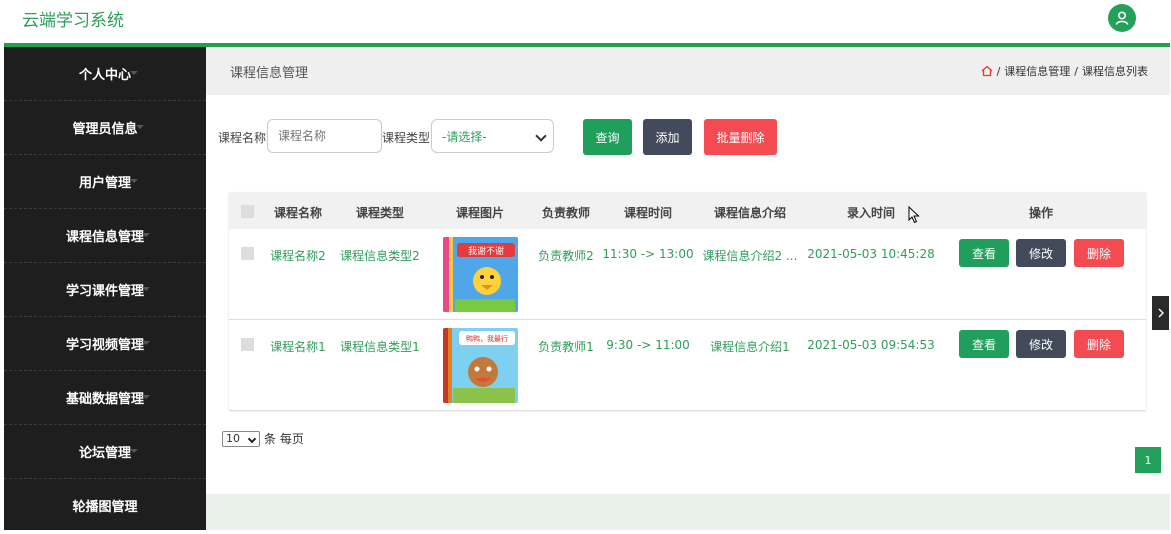 This screenshot has height=534, width=1171. Describe the element at coordinates (241, 438) in the screenshot. I see `page-size-select: 10` at that location.